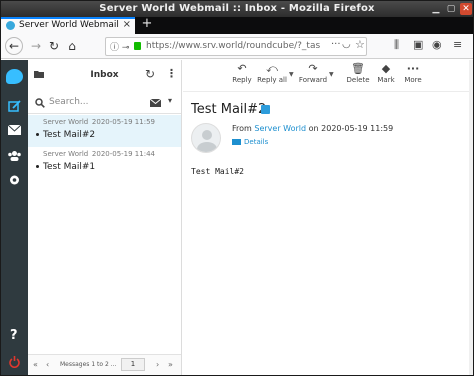  Describe the element at coordinates (331, 74) in the screenshot. I see `forward-options-chevron-icon: ▼` at that location.